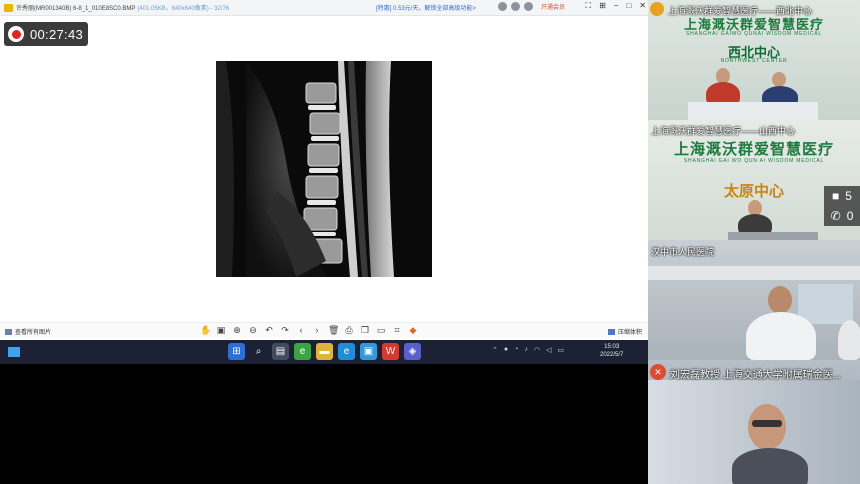 This screenshot has width=860, height=484. I want to click on video-count: 5, so click(848, 196).